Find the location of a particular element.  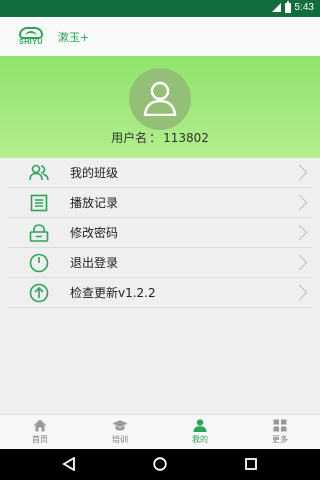

app-header: SHIYU 漱玉+ is located at coordinates (160, 36).